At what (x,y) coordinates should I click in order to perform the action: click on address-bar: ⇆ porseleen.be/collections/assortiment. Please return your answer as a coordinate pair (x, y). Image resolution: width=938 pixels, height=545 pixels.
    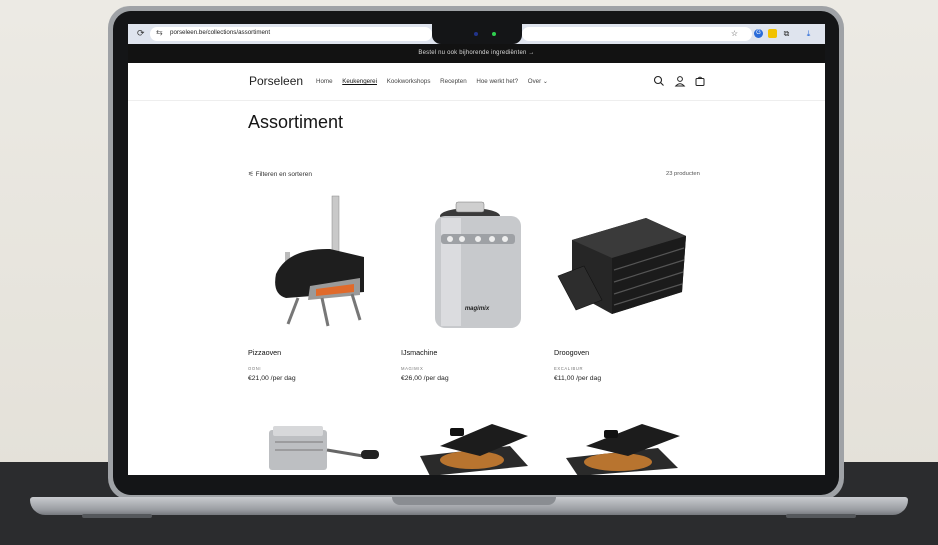
    Looking at the image, I should click on (291, 34).